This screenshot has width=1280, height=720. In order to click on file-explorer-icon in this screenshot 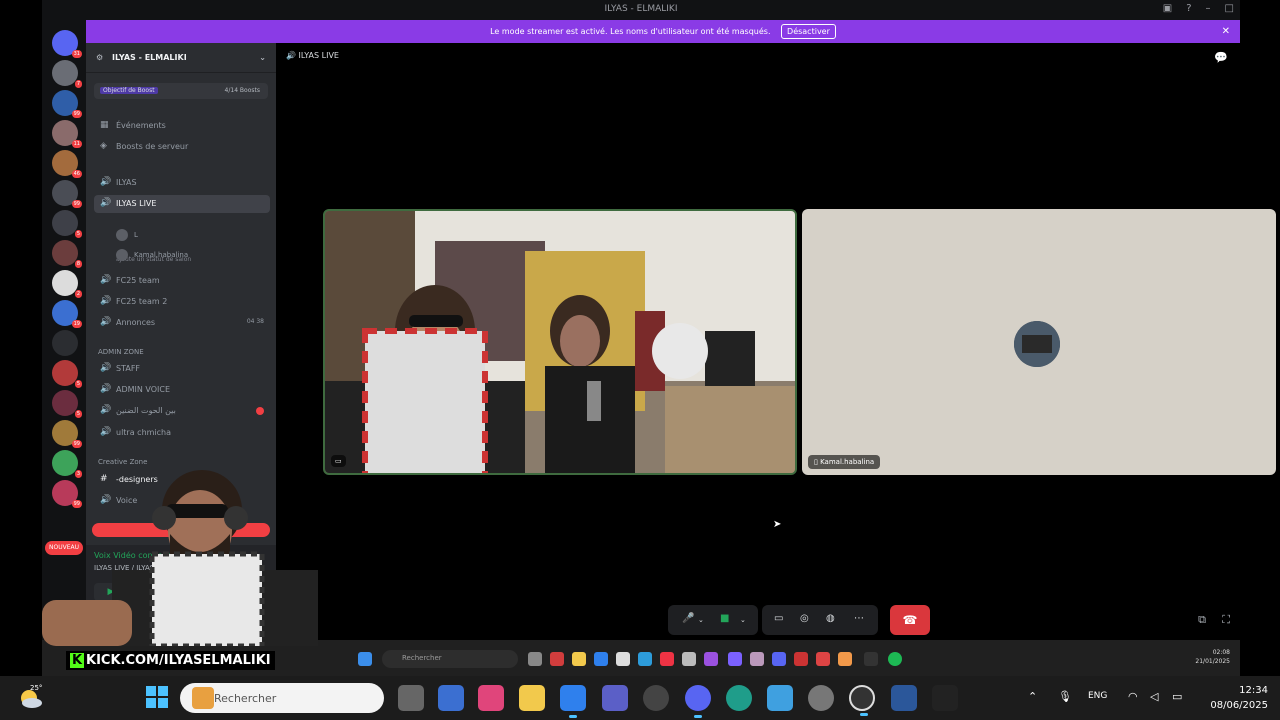, I will do `click(532, 698)`.